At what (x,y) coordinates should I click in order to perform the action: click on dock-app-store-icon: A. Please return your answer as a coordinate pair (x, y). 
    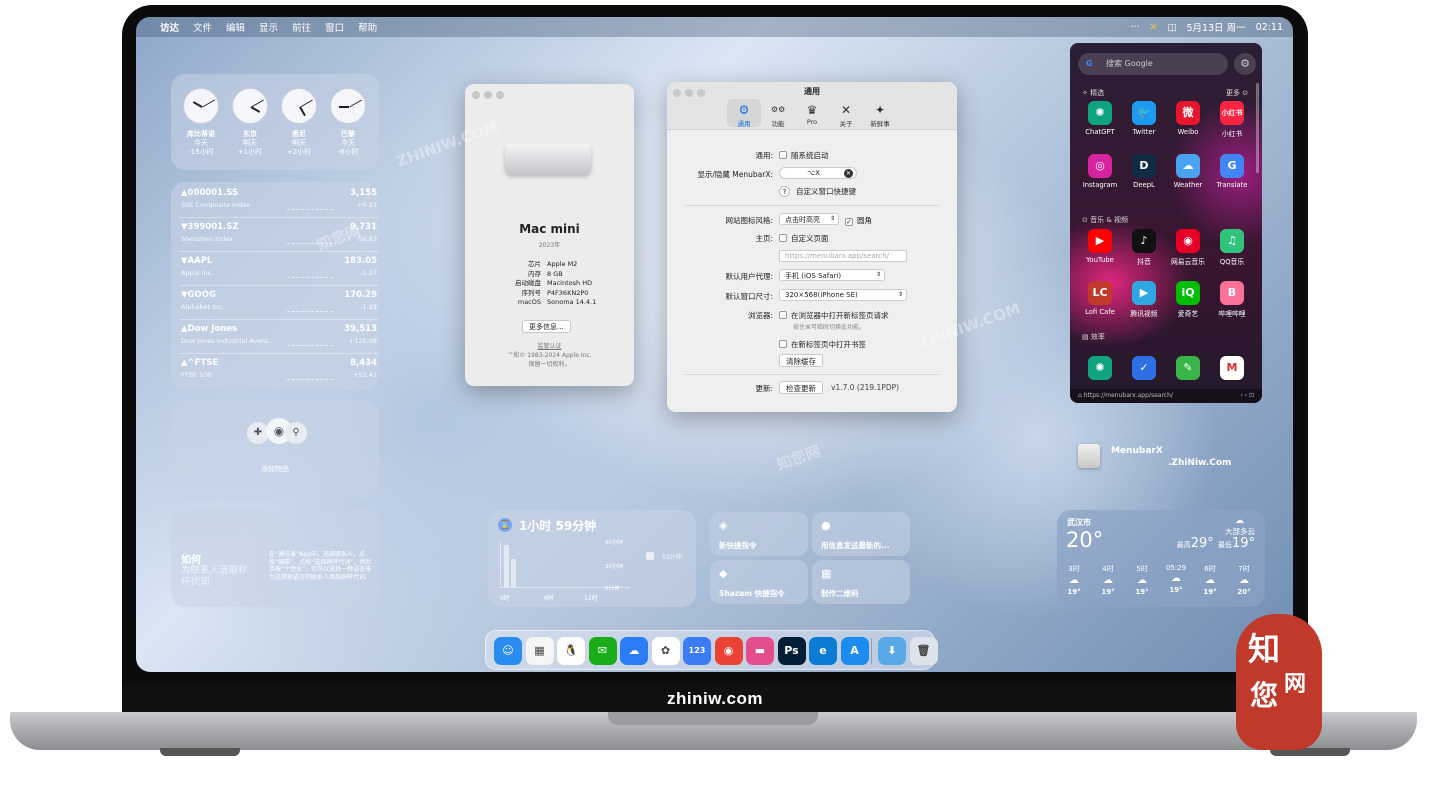
    Looking at the image, I should click on (854, 651).